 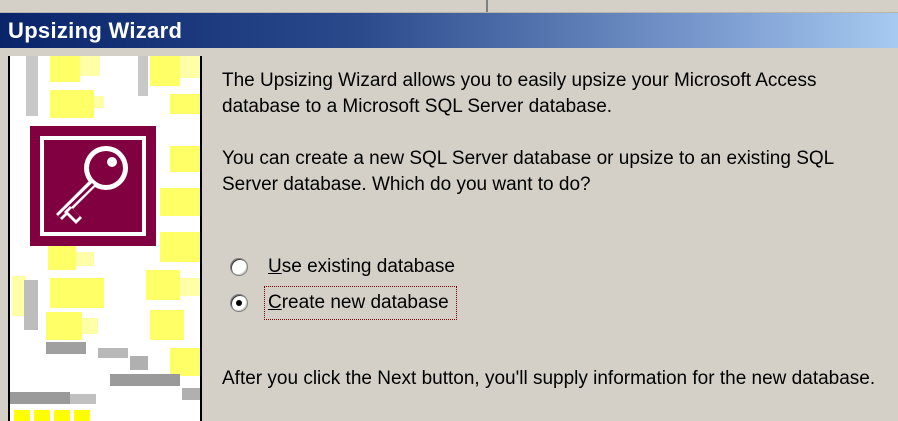 What do you see at coordinates (275, 266) in the screenshot?
I see `use-existing-accelerator: U` at bounding box center [275, 266].